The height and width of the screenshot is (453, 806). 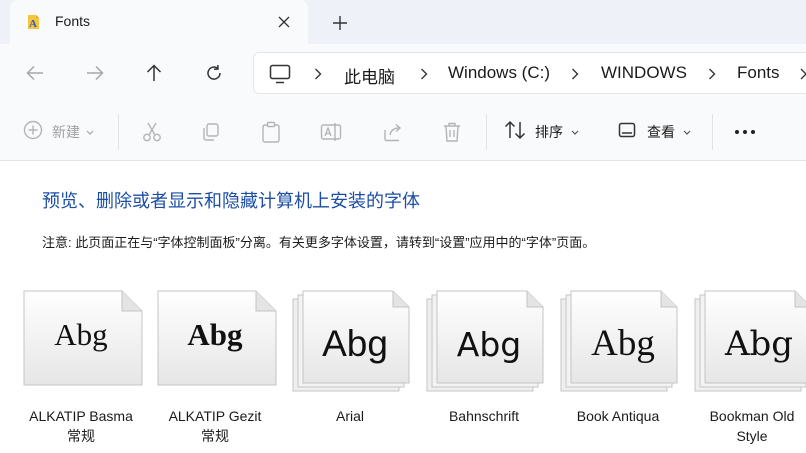 What do you see at coordinates (752, 416) in the screenshot?
I see `font-name-line: Bookman Old` at bounding box center [752, 416].